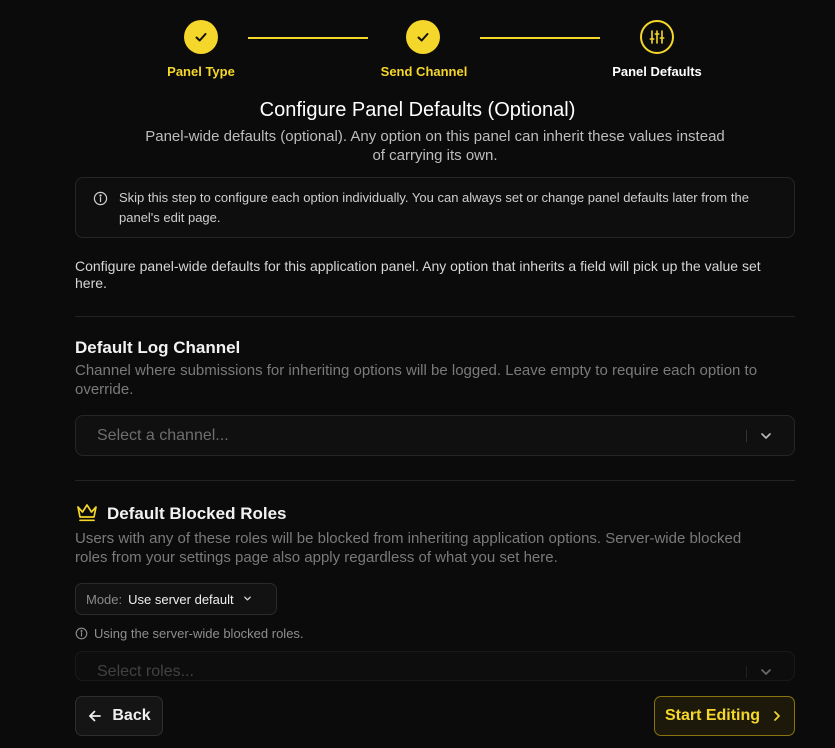  I want to click on back-button: Back, so click(119, 716).